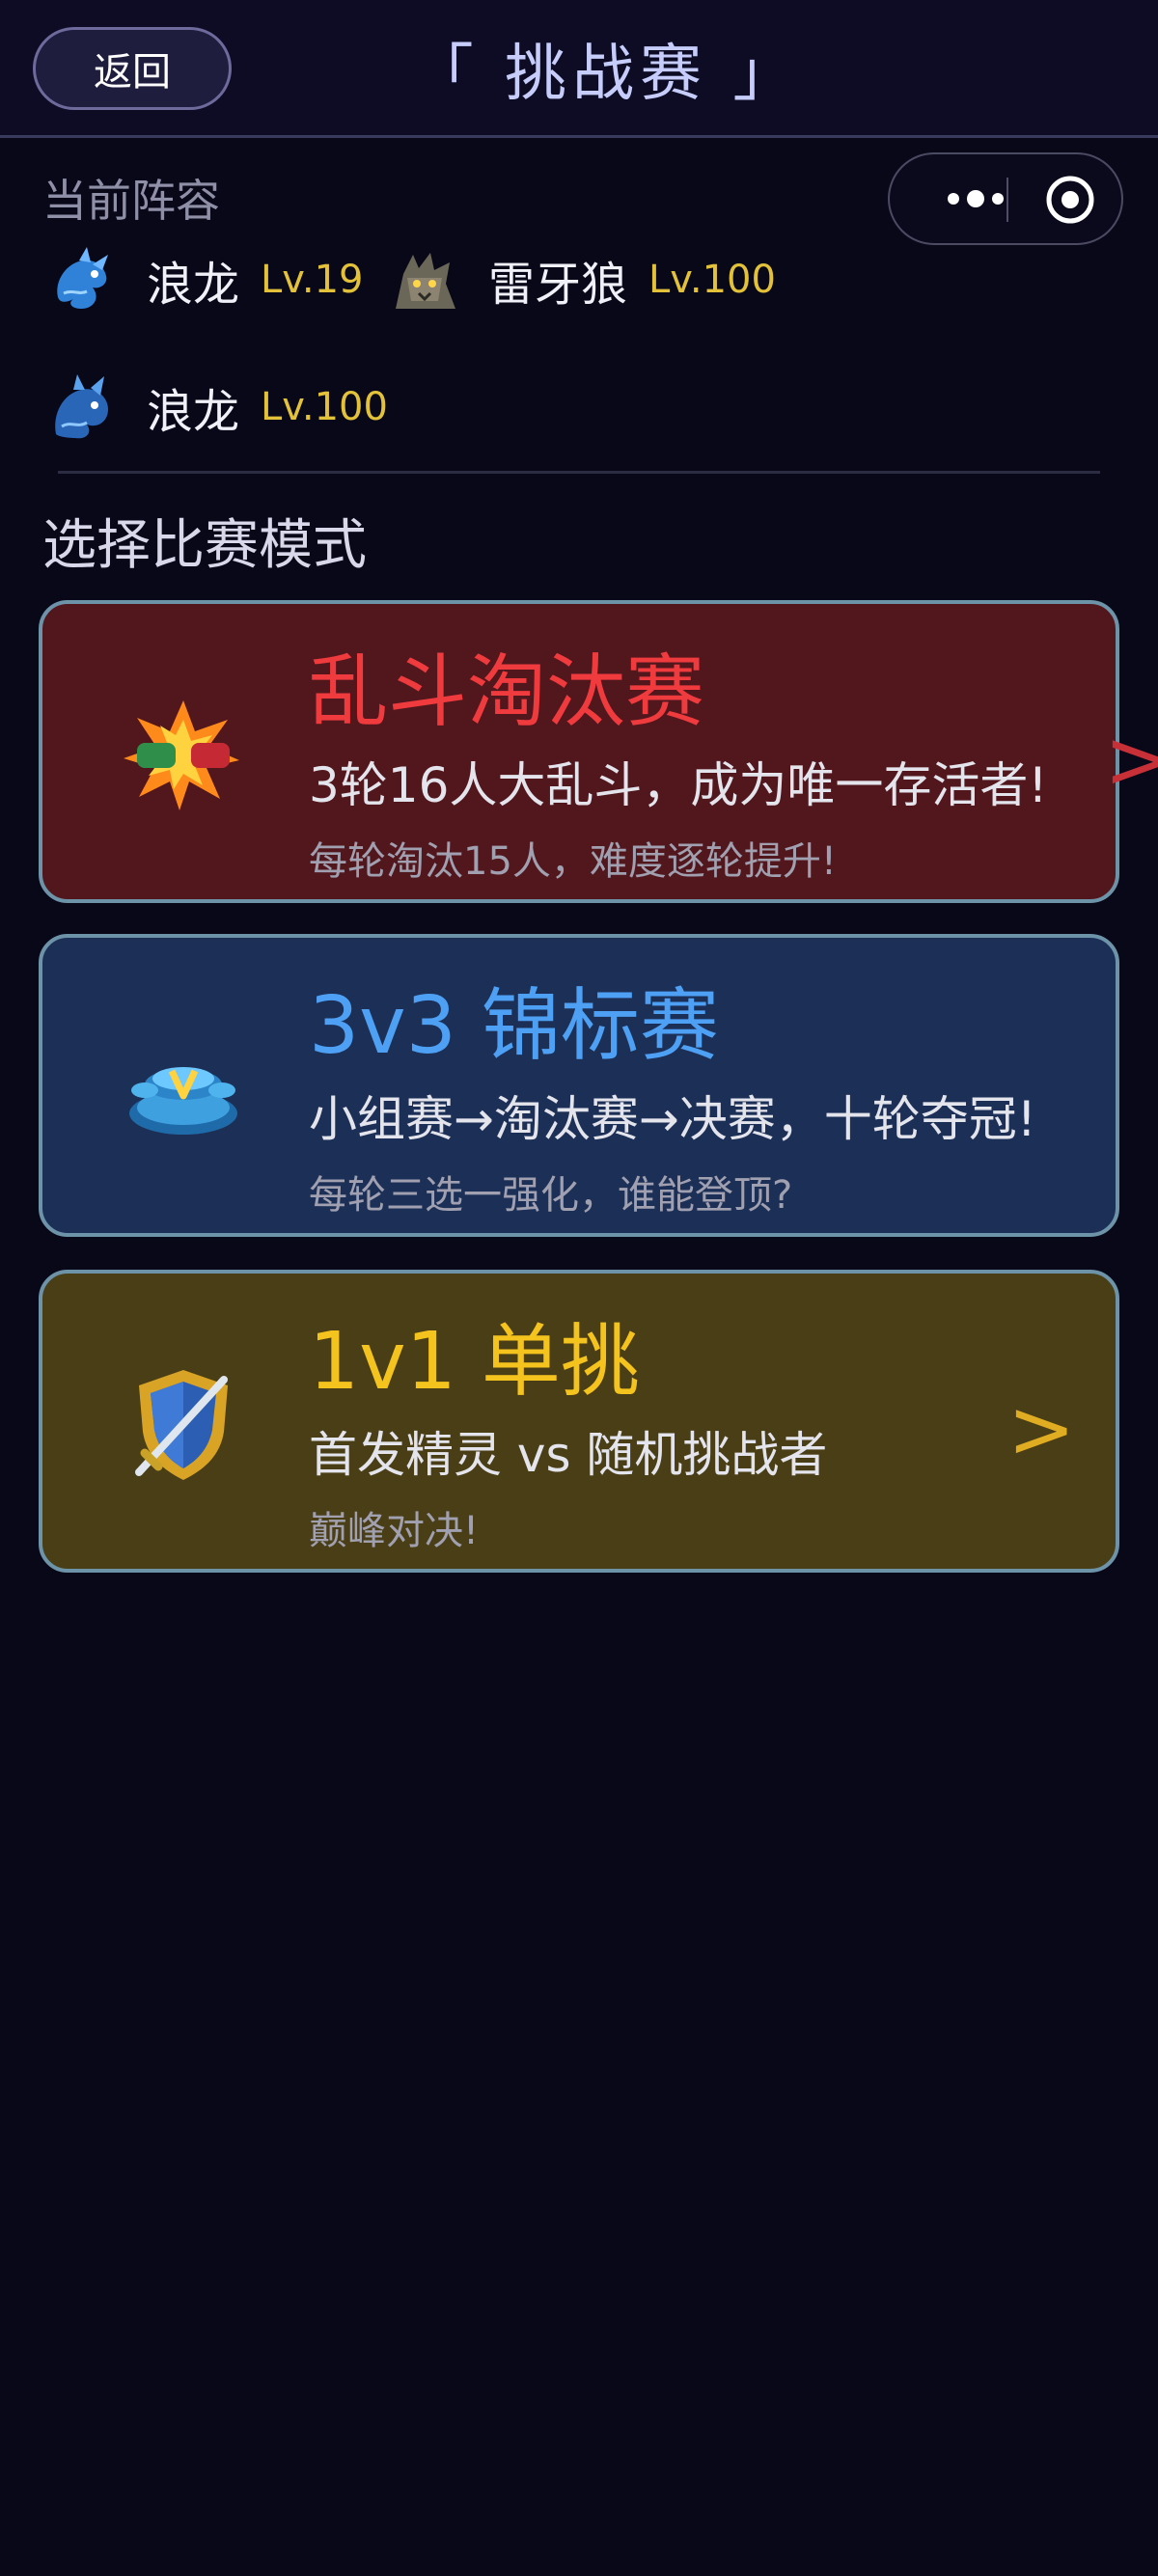  What do you see at coordinates (953, 199) in the screenshot?
I see `more-dots-icon` at bounding box center [953, 199].